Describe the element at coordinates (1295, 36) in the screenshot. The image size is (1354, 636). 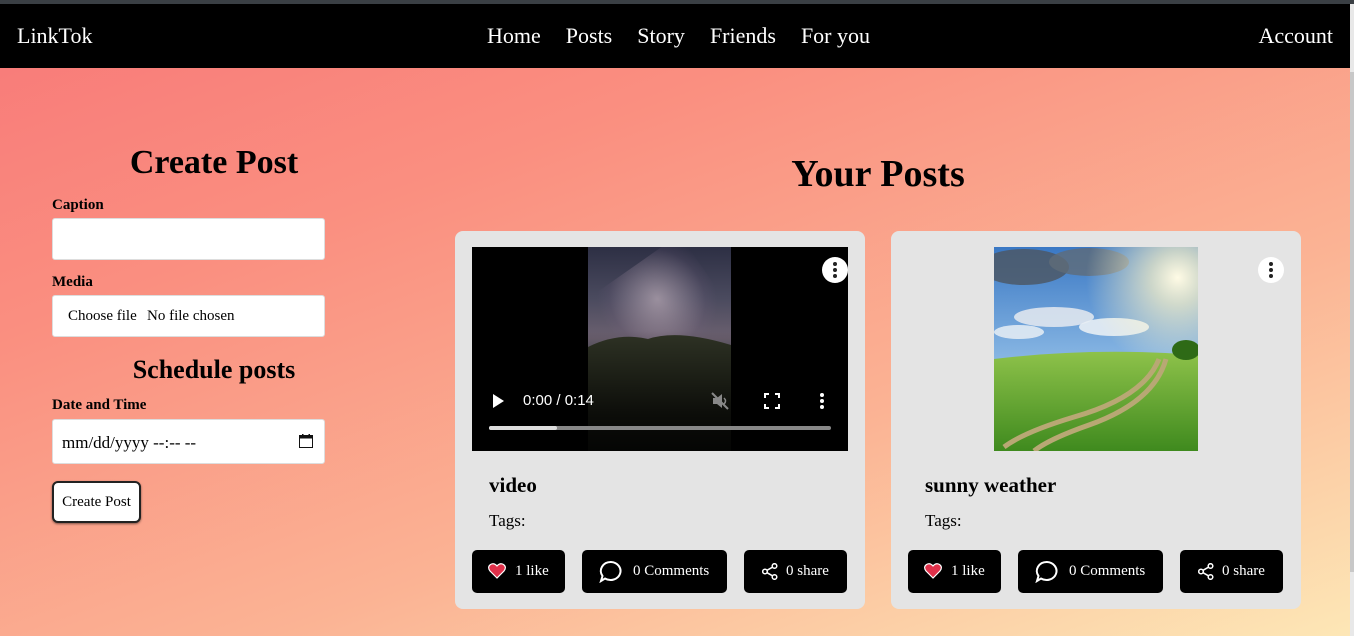
I see `nav-account: Account` at that location.